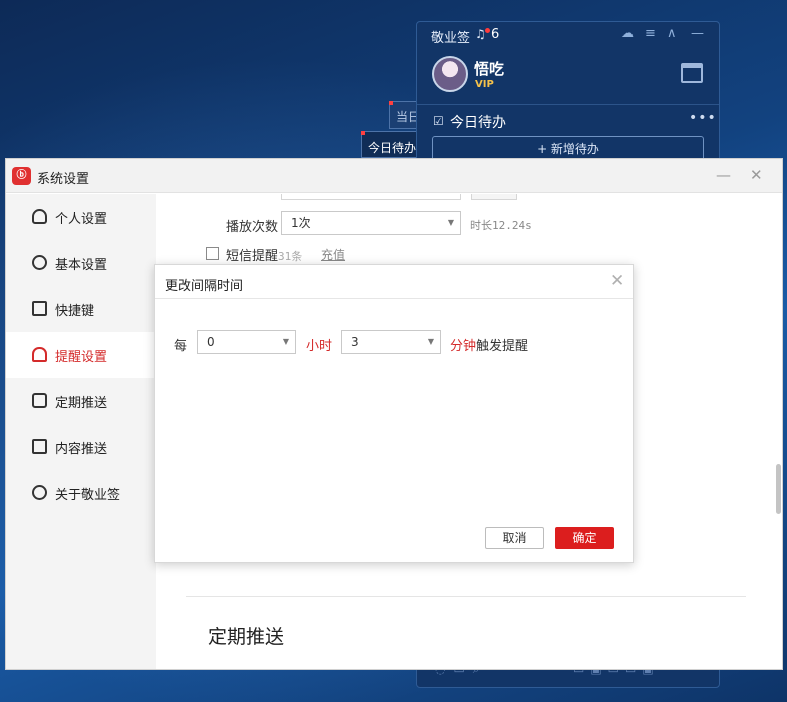  I want to click on user-name: 悟吃, so click(489, 69).